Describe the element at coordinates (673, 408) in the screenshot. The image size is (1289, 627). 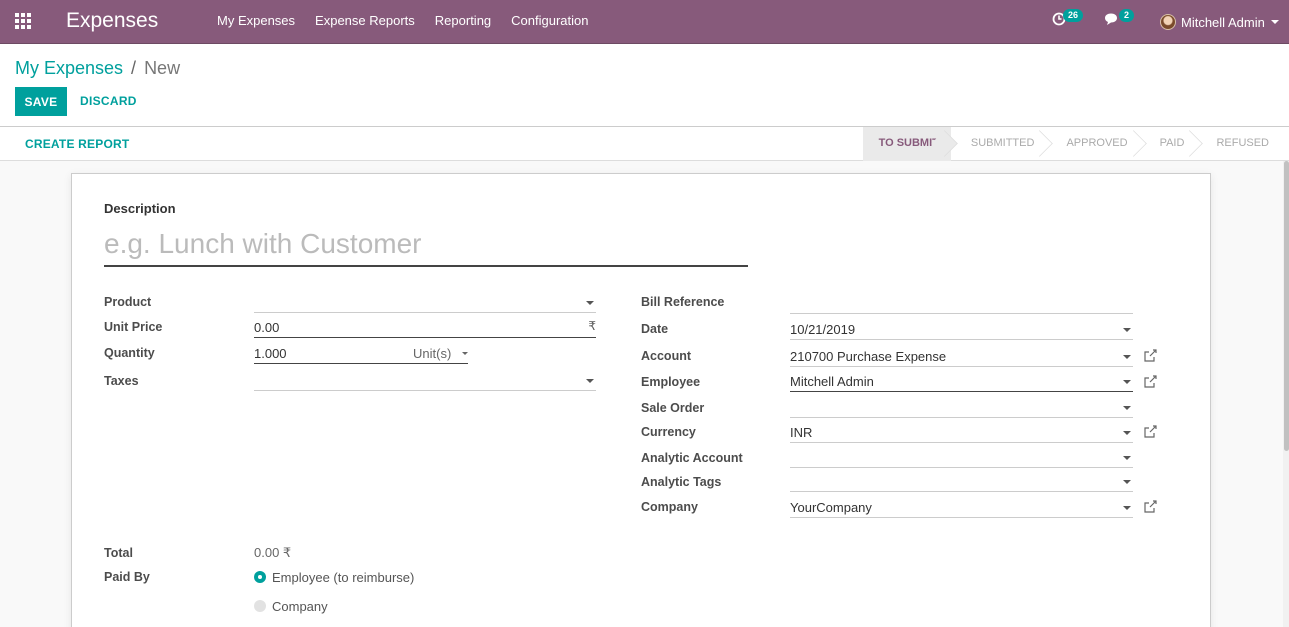
I see `sale-order-label: Sale Order` at that location.